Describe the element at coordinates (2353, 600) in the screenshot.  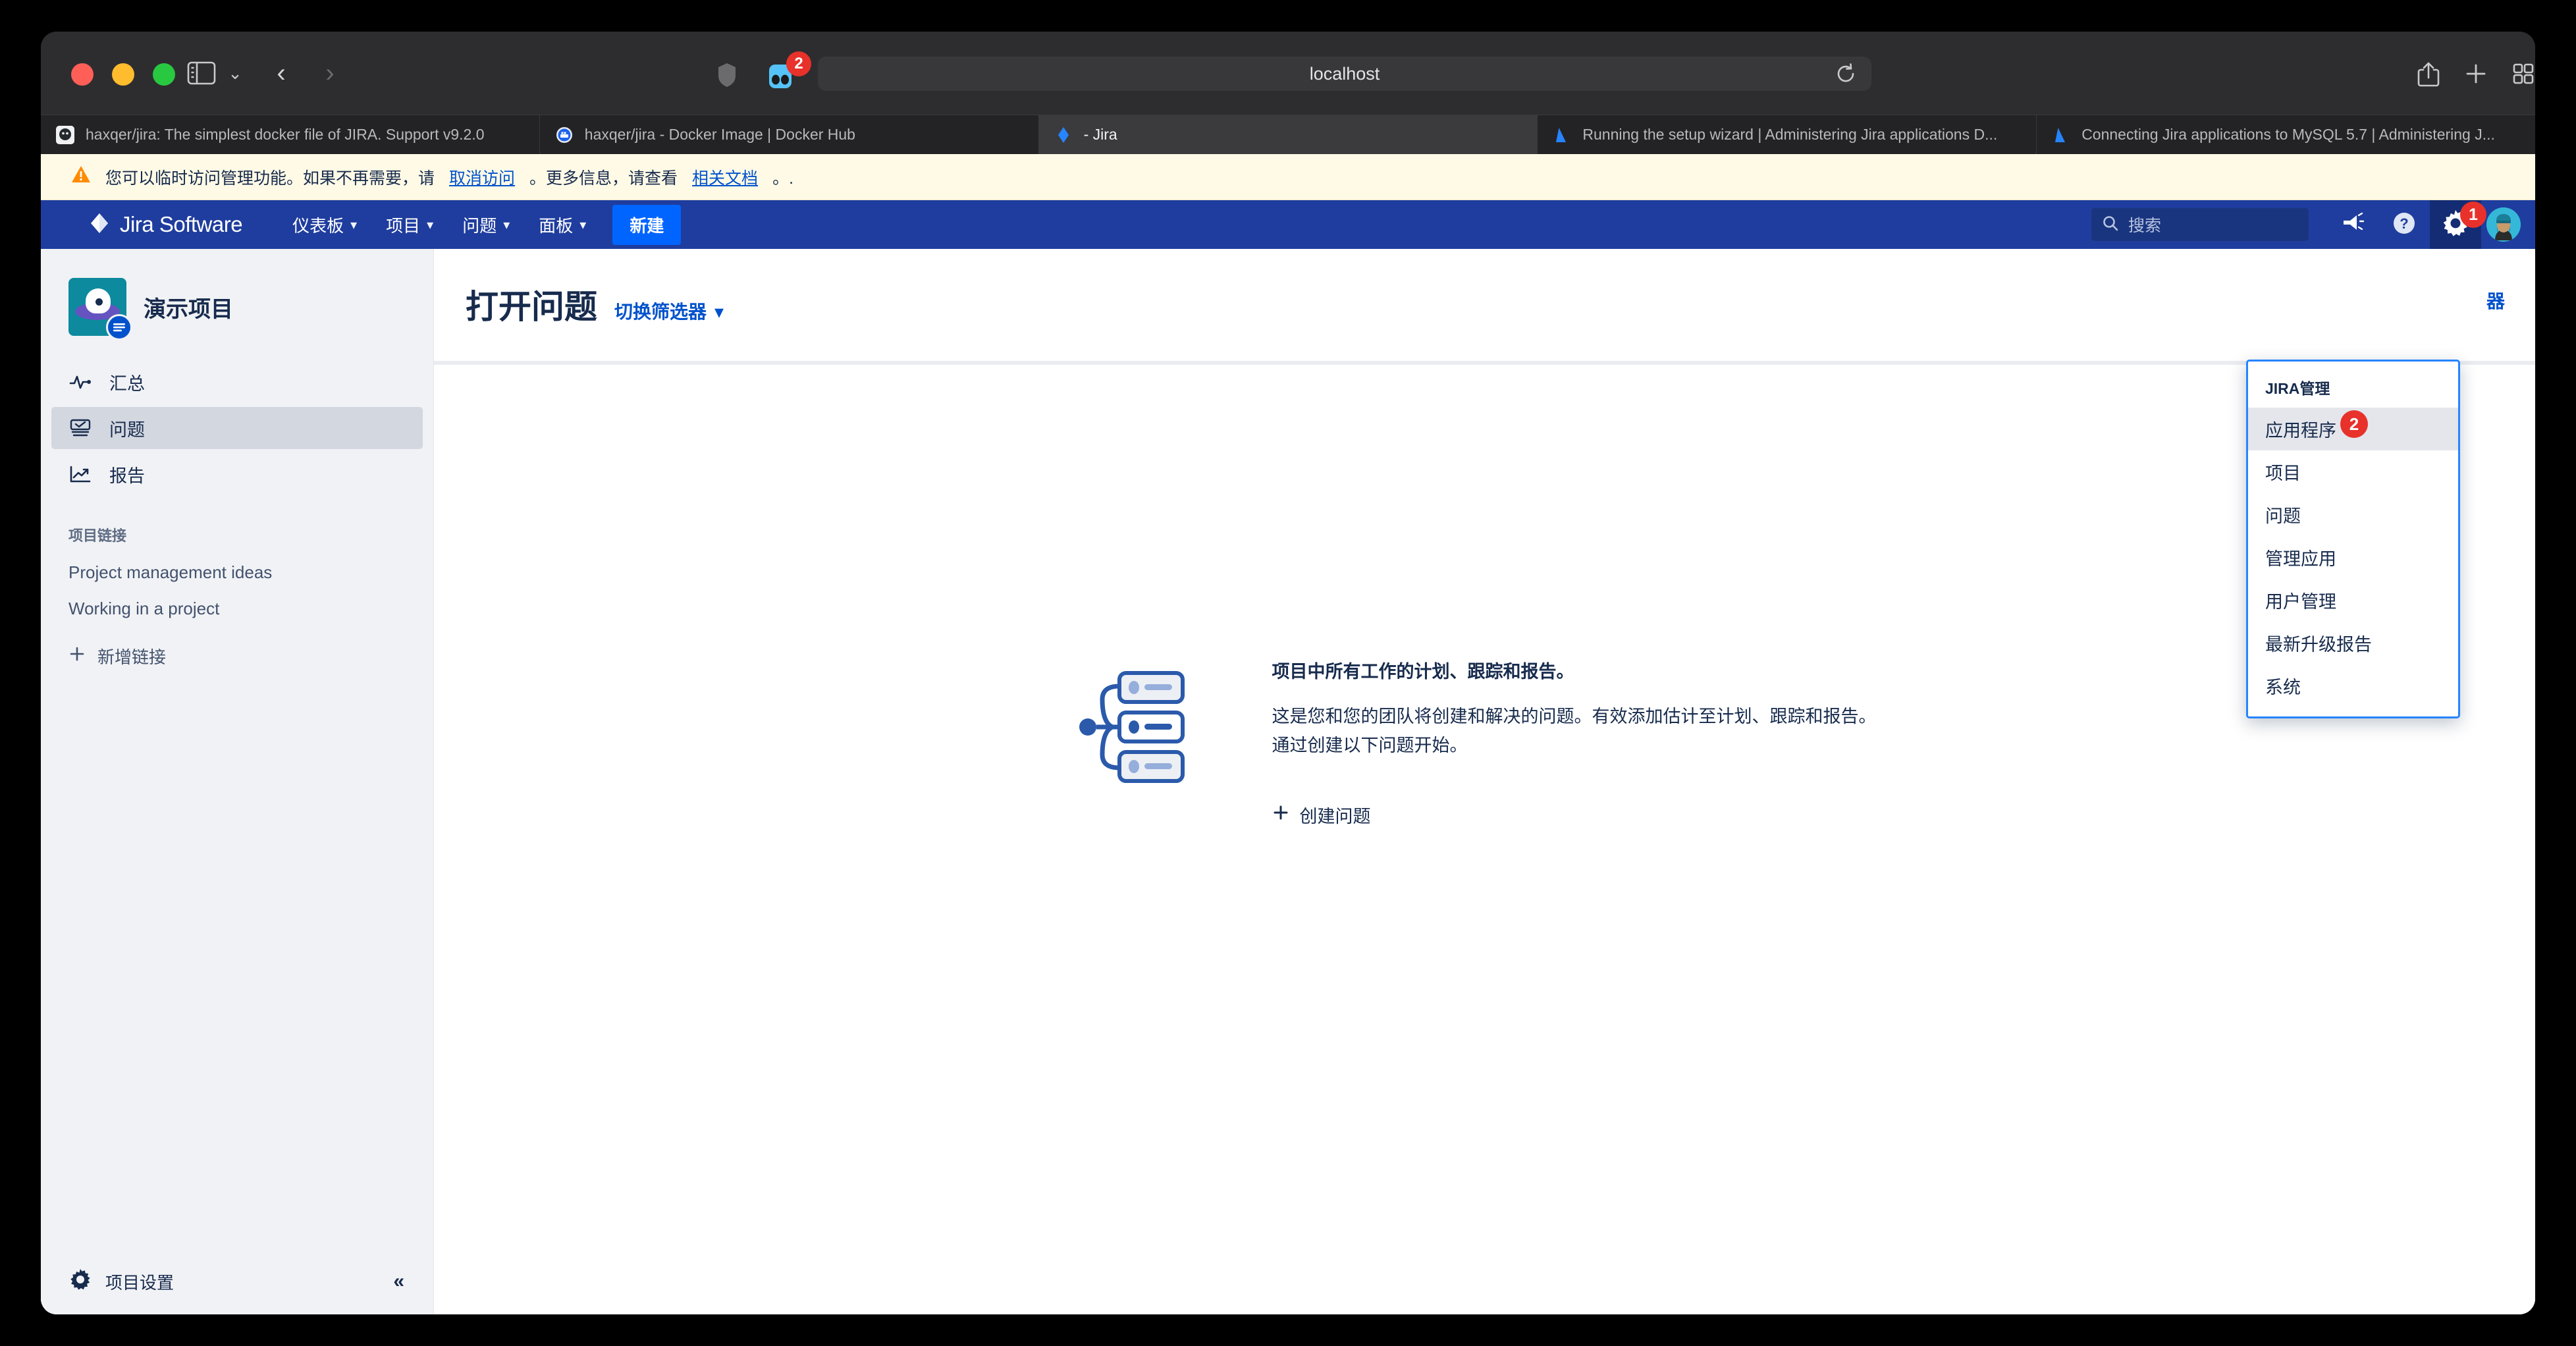
I see `dropdown-item-user-management: 用户管理` at that location.